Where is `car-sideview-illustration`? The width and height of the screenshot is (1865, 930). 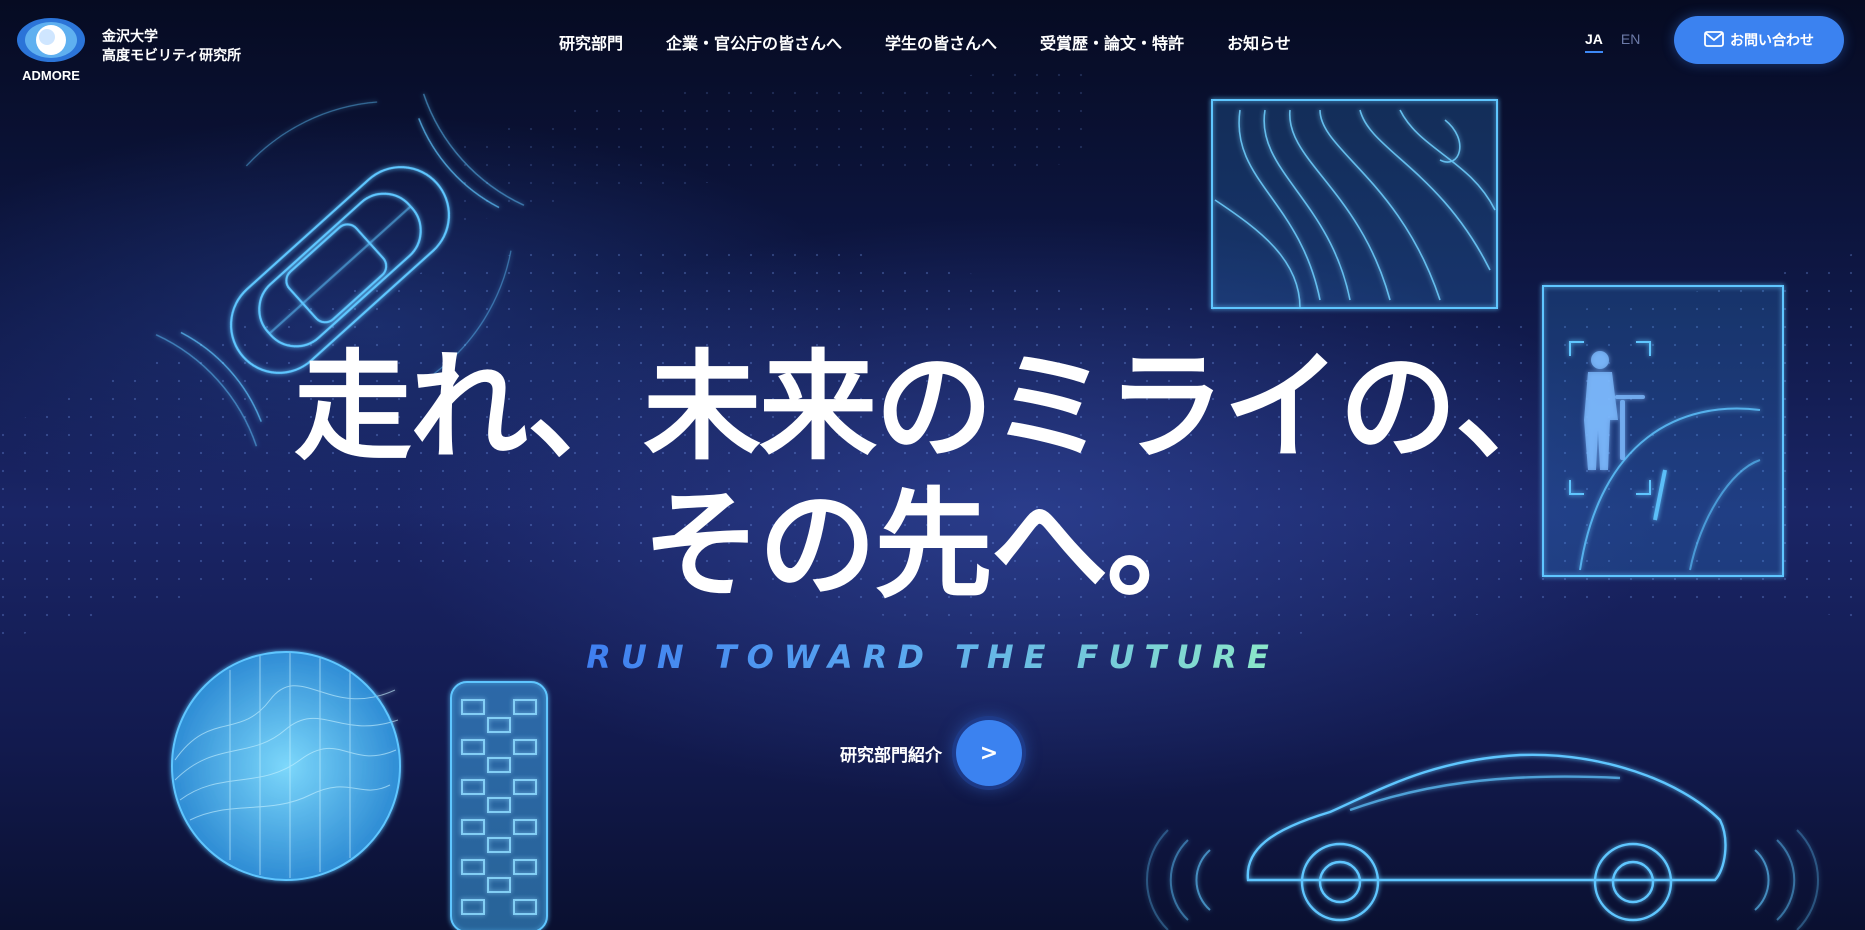
car-sideview-illustration is located at coordinates (1482, 841).